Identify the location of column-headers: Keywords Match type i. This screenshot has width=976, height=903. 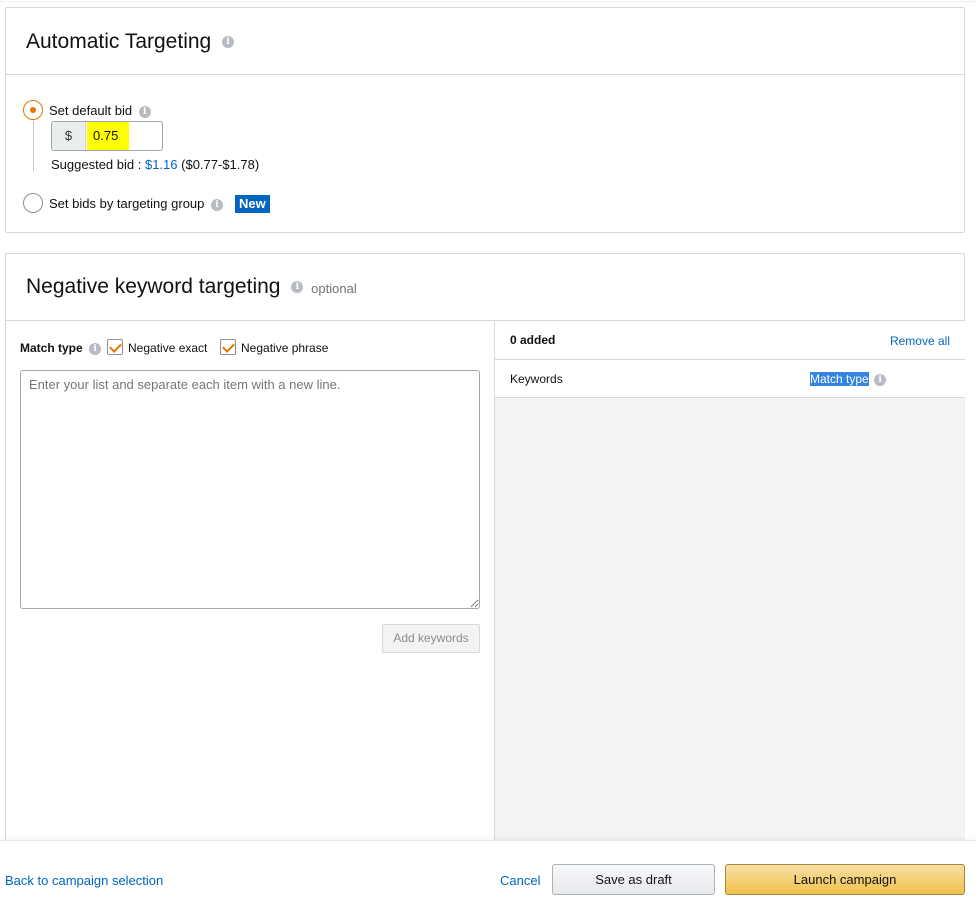
(730, 379).